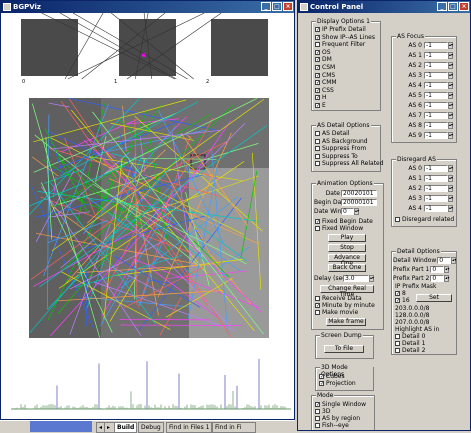 The height and width of the screenshot is (433, 471). What do you see at coordinates (347, 258) in the screenshot?
I see `advance-one-button: Advance One` at bounding box center [347, 258].